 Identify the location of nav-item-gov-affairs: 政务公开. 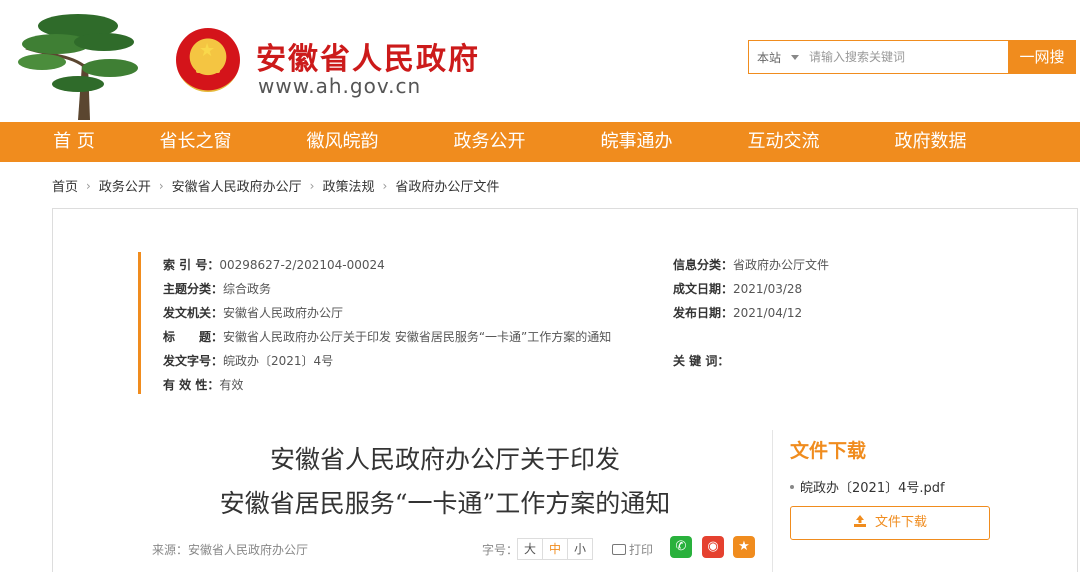
(489, 142).